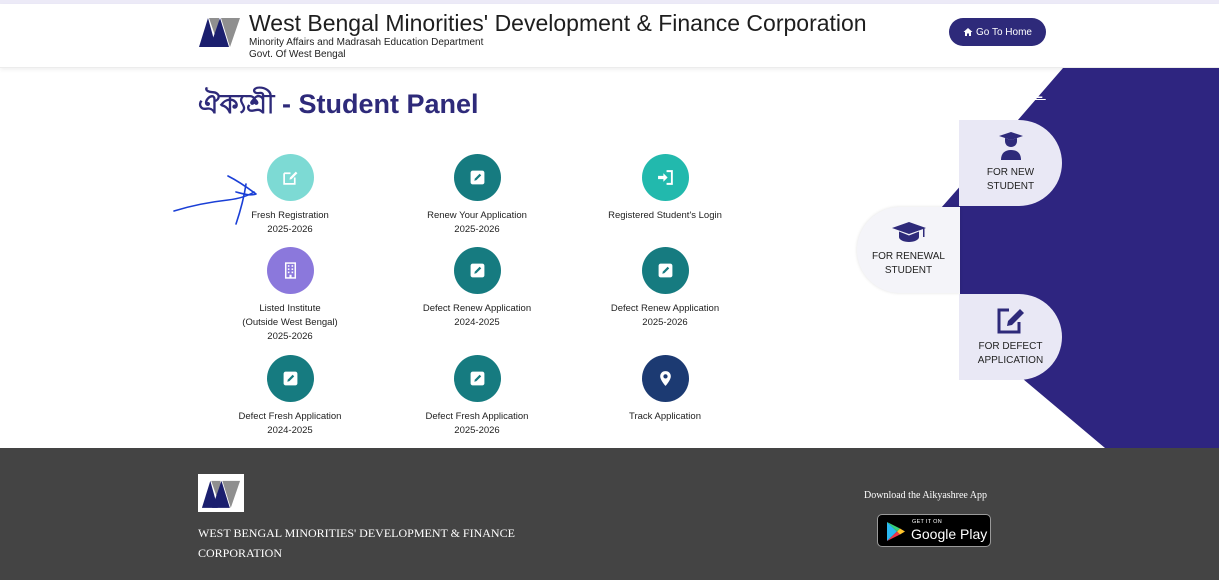 The width and height of the screenshot is (1219, 580). I want to click on google-play-badge: GET IT ON Google Play, so click(934, 530).